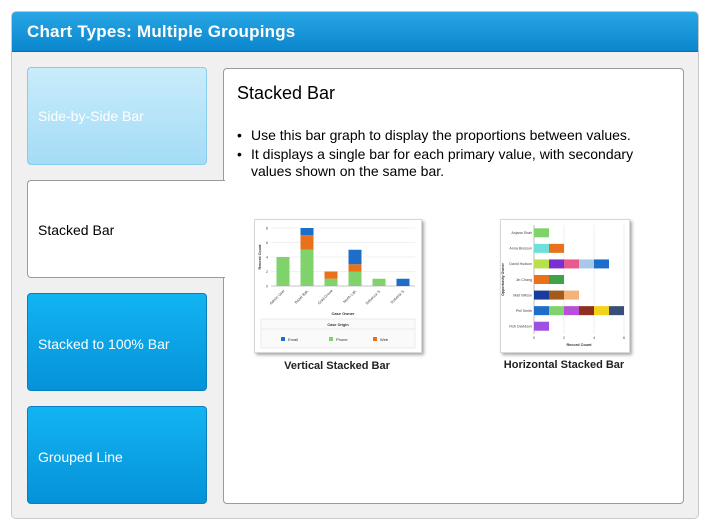  What do you see at coordinates (126, 229) in the screenshot?
I see `tab-stacked-bar: Stacked Bar` at bounding box center [126, 229].